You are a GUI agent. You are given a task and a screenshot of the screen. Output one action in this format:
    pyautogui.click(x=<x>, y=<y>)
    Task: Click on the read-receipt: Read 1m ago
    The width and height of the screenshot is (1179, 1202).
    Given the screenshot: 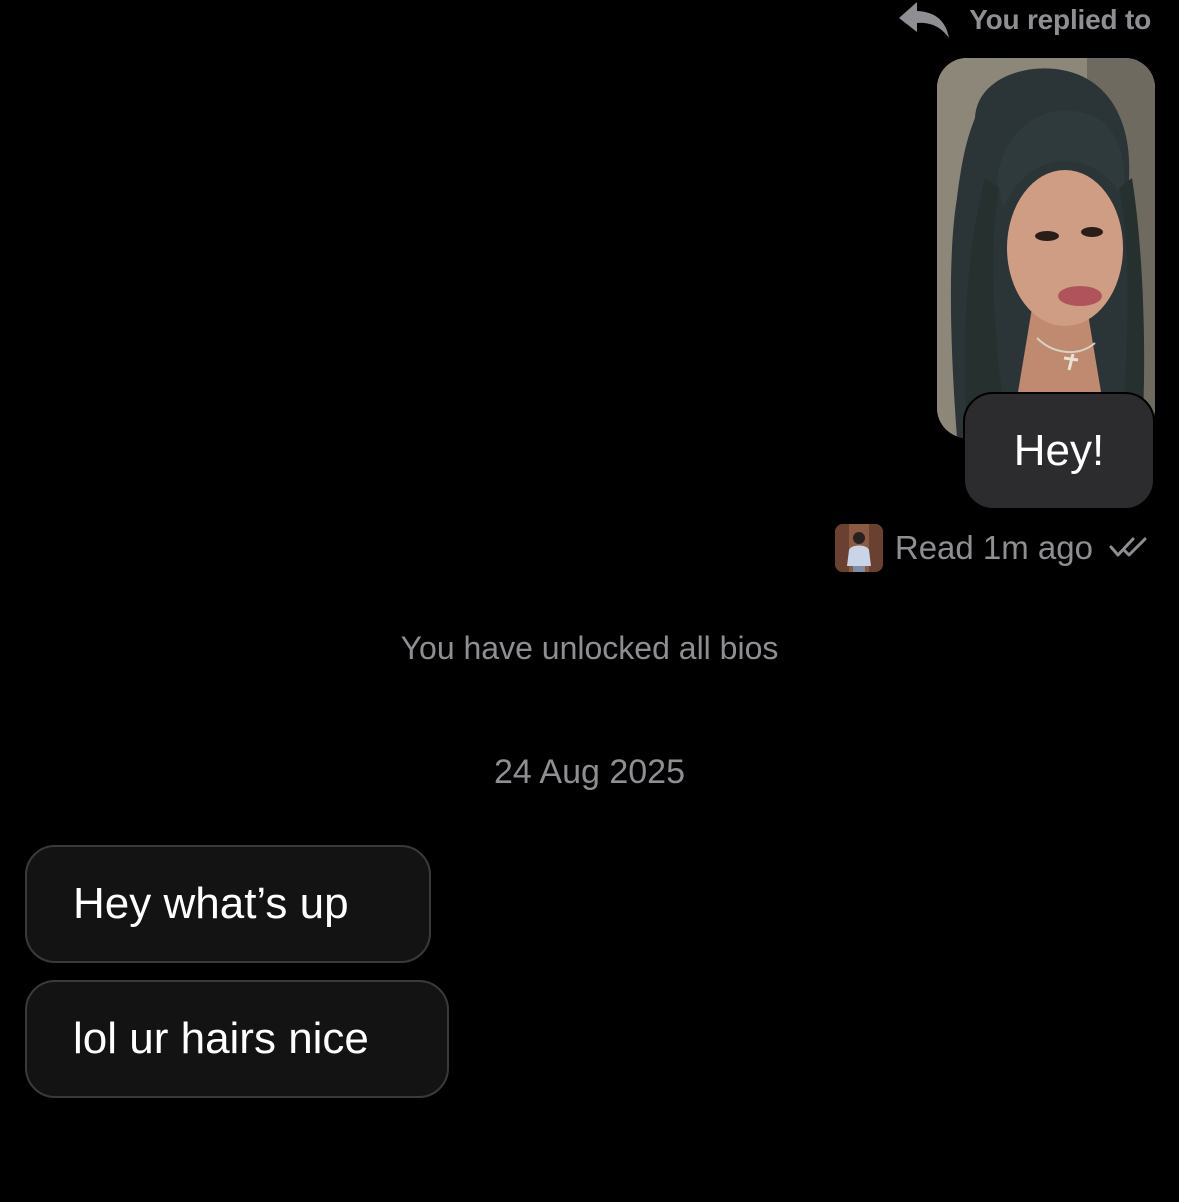 What is the action you would take?
    pyautogui.click(x=993, y=548)
    